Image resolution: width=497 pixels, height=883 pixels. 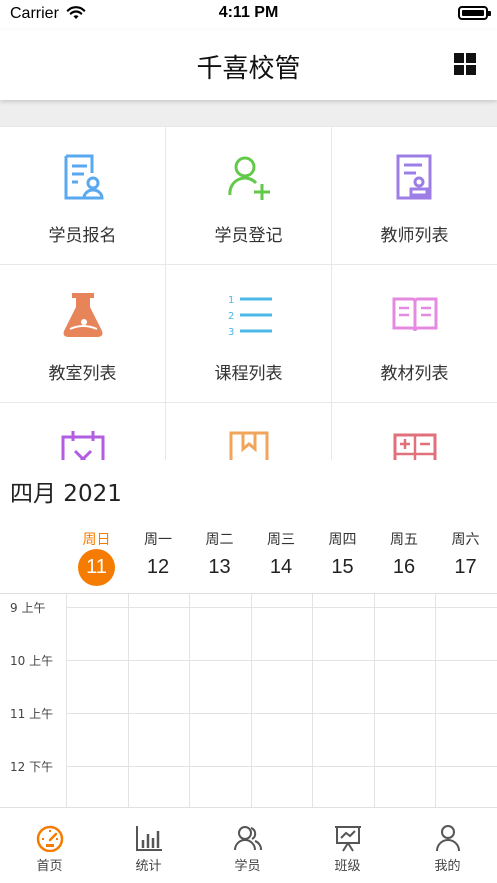 I want to click on menu-item-textbook-list: 教材列表, so click(x=414, y=334).